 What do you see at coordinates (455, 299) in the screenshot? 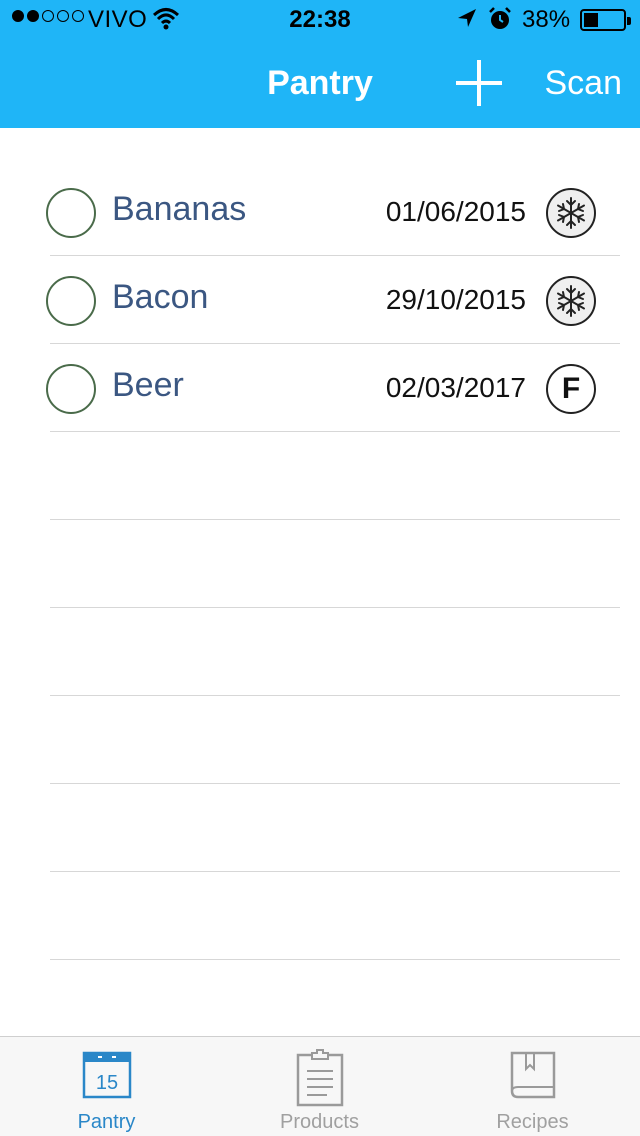
I see `item-date: 29/10/2015` at bounding box center [455, 299].